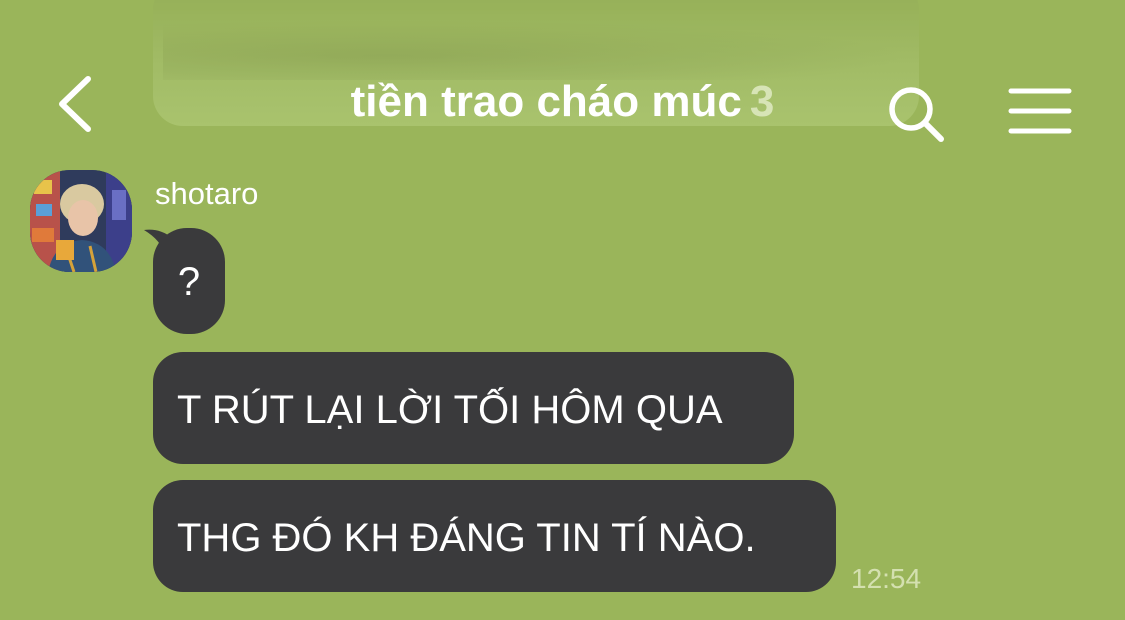 The image size is (1125, 620). Describe the element at coordinates (207, 193) in the screenshot. I see `sender-name: shotaro` at that location.